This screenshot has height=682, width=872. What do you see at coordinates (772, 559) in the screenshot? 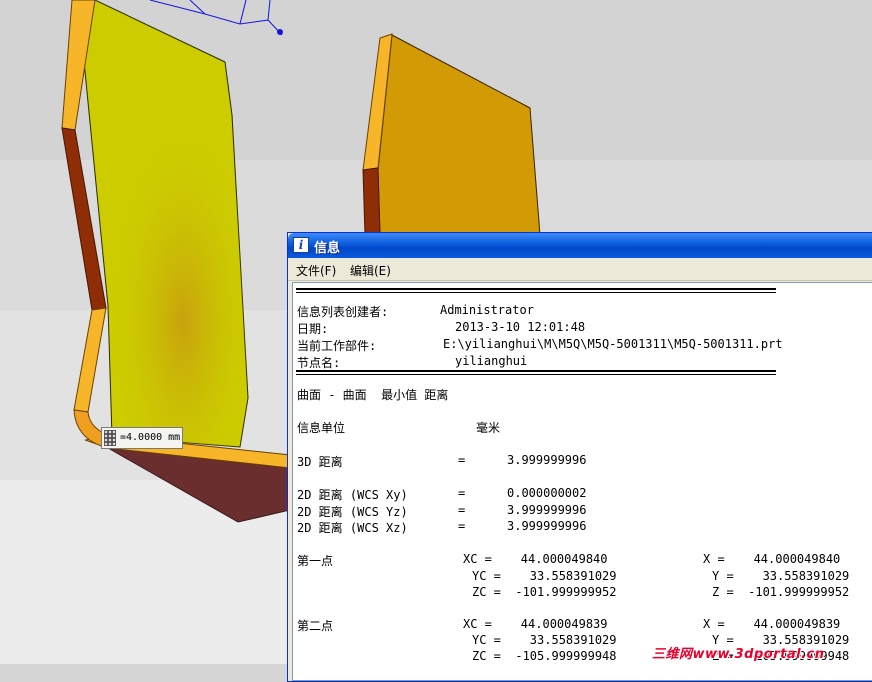
I see `point1-x: X = 44.000049840` at bounding box center [772, 559].